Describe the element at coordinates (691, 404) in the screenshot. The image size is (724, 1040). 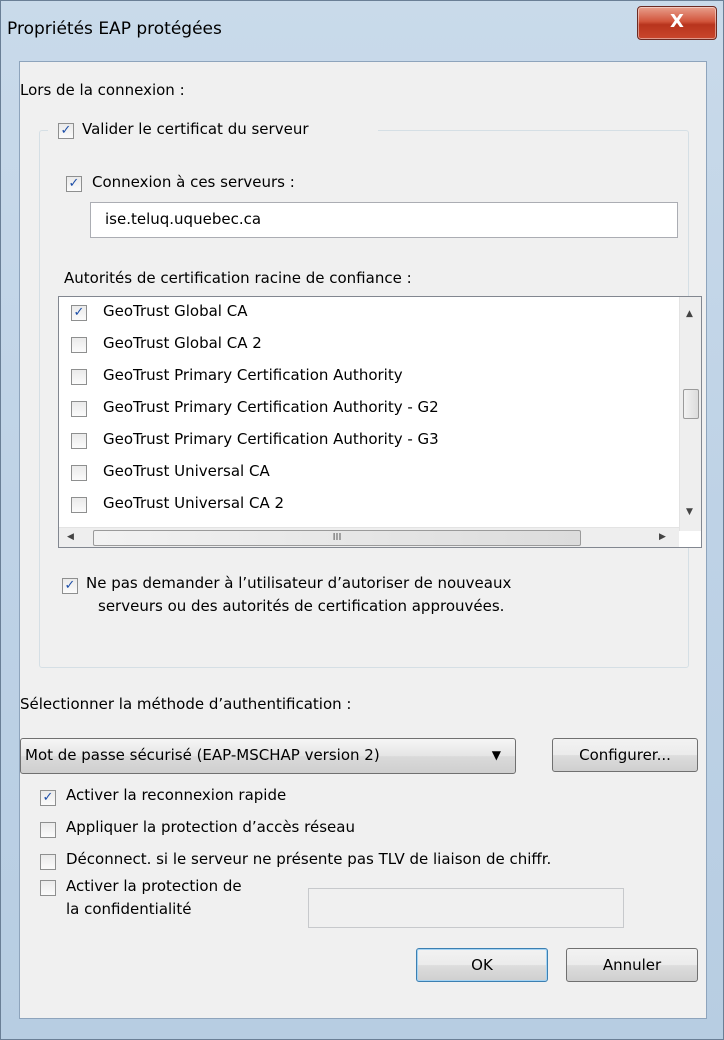
I see `vertical-scroll-thumb` at that location.